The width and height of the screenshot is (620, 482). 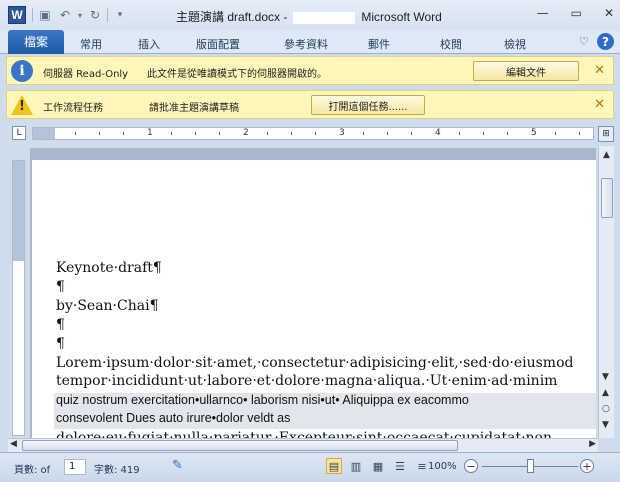 What do you see at coordinates (150, 133) in the screenshot?
I see `ruler-number: 1` at bounding box center [150, 133].